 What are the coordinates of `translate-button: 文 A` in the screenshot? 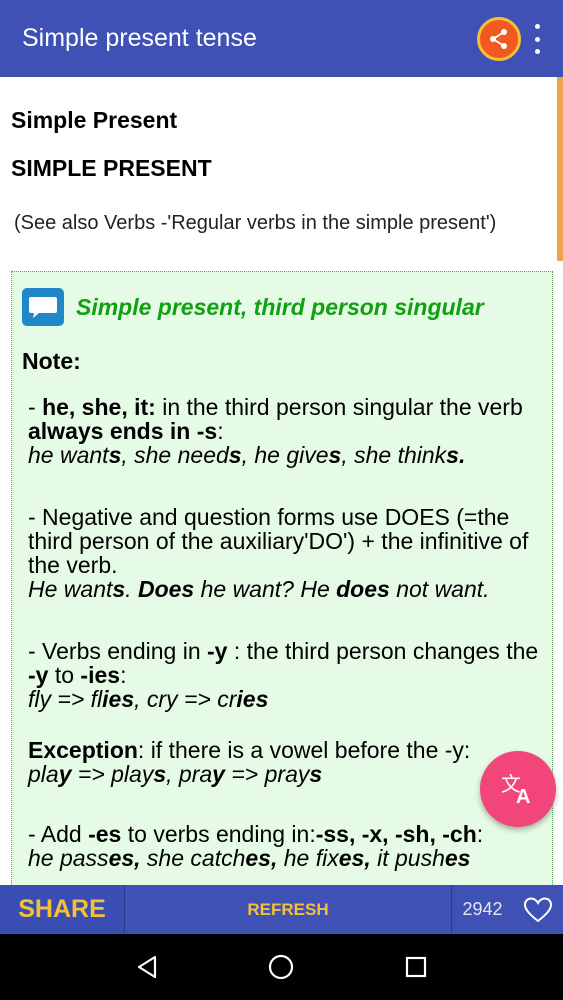 It's located at (518, 789).